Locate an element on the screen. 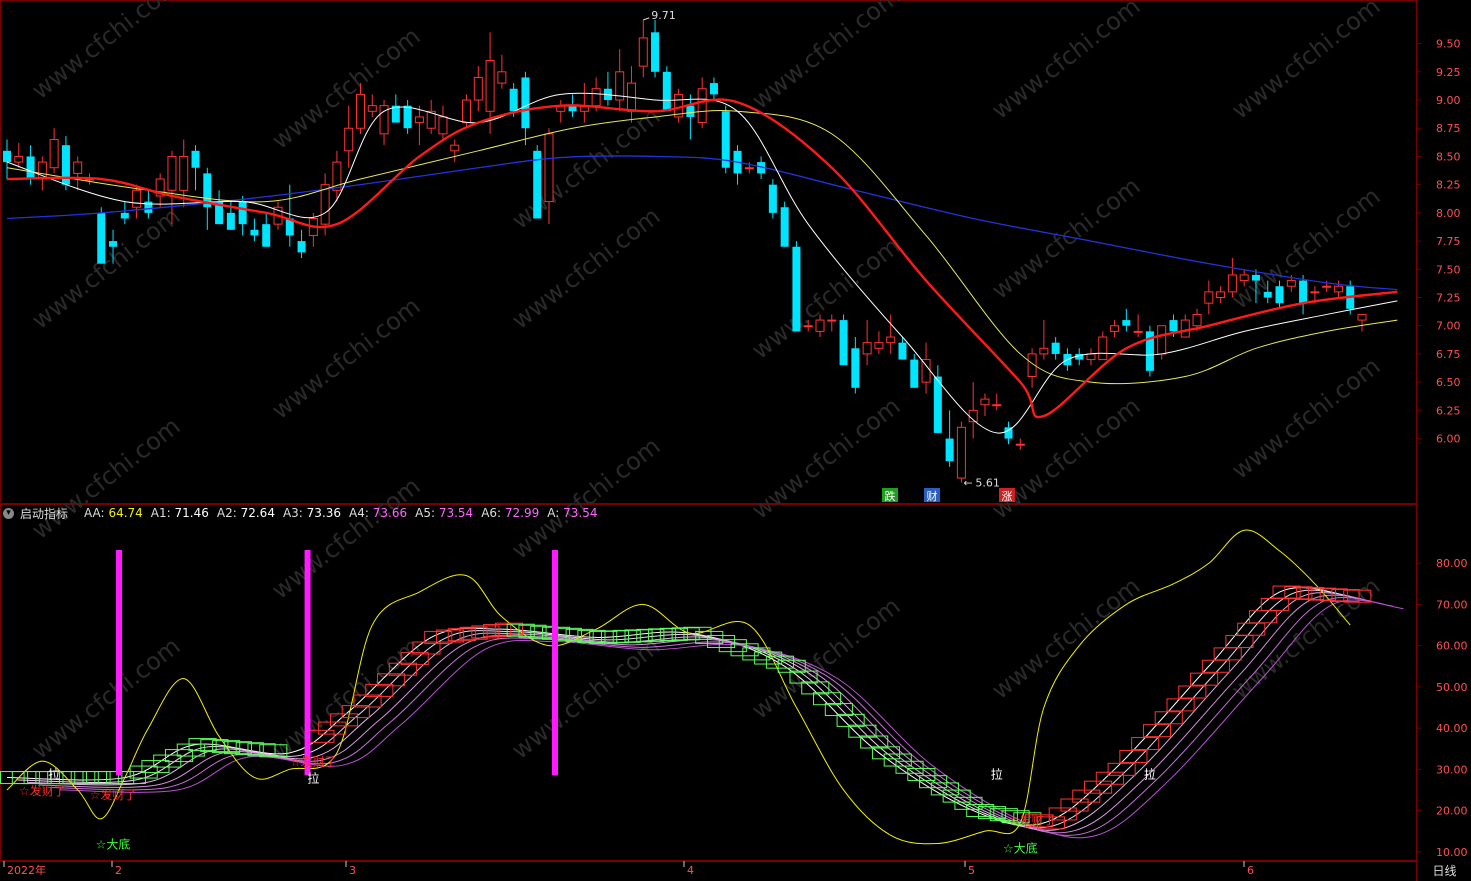 The width and height of the screenshot is (1471, 881). price-tick-label: 7.25 is located at coordinates (1448, 298).